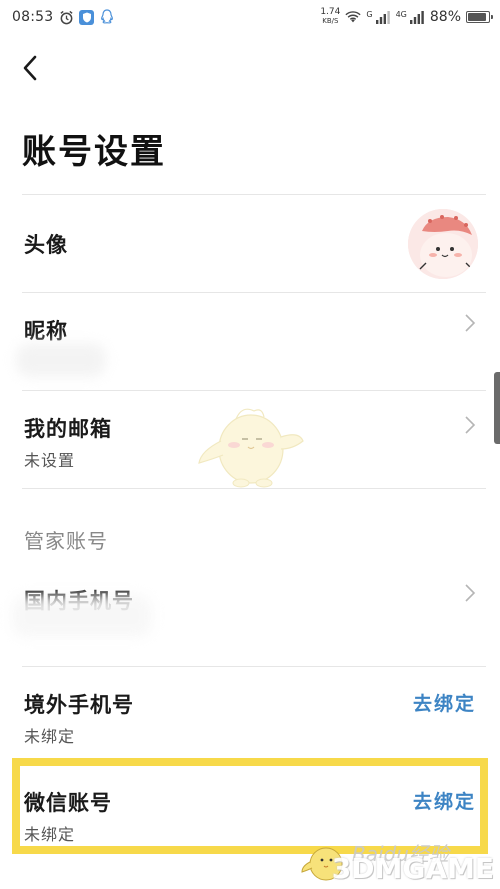 The height and width of the screenshot is (889, 500). Describe the element at coordinates (383, 17) in the screenshot. I see `signal-icon` at that location.